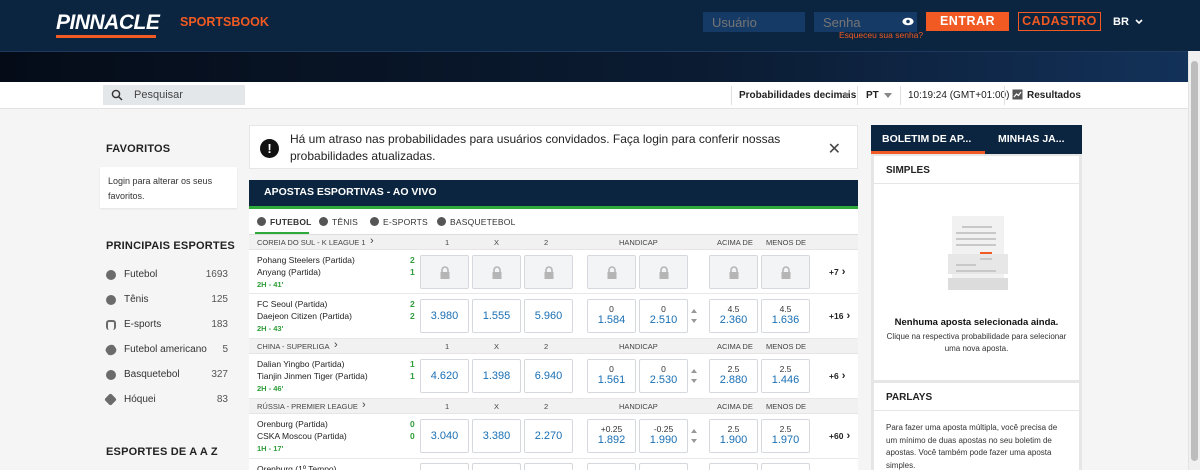 The image size is (1200, 470). What do you see at coordinates (1054, 95) in the screenshot?
I see `results-link: Resultados` at bounding box center [1054, 95].